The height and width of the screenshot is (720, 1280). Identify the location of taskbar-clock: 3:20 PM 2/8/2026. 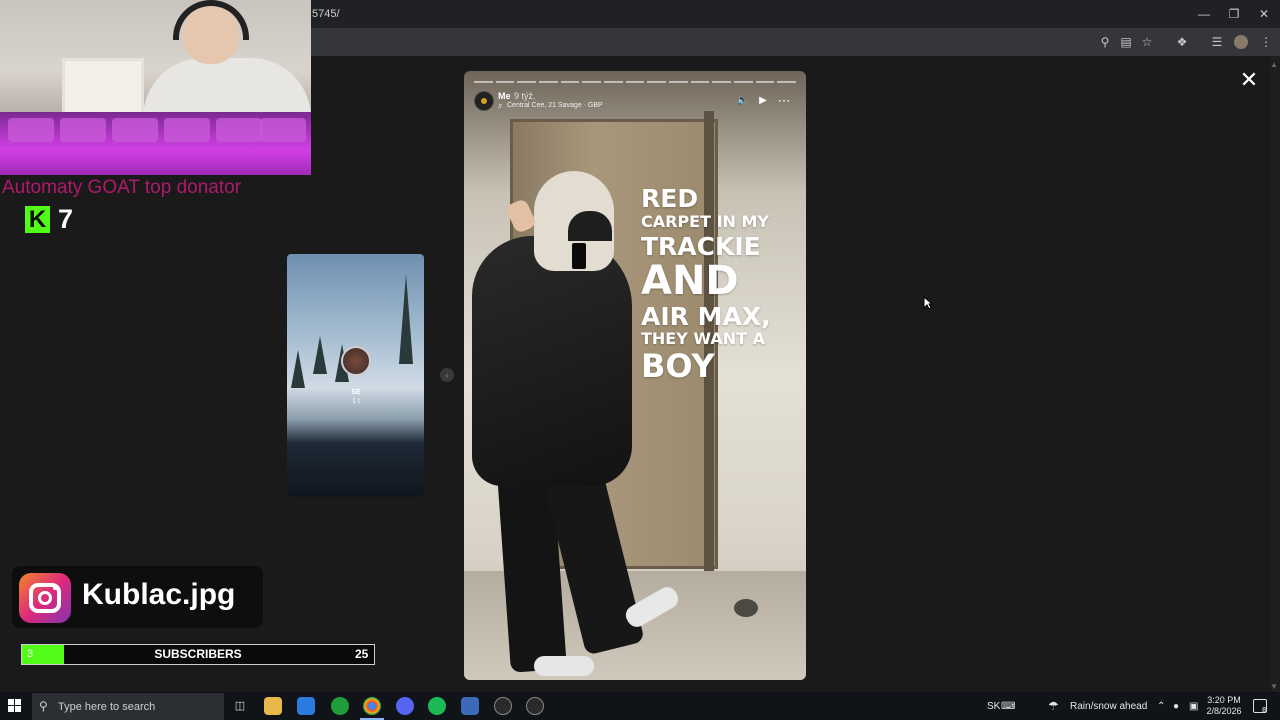
(1224, 706).